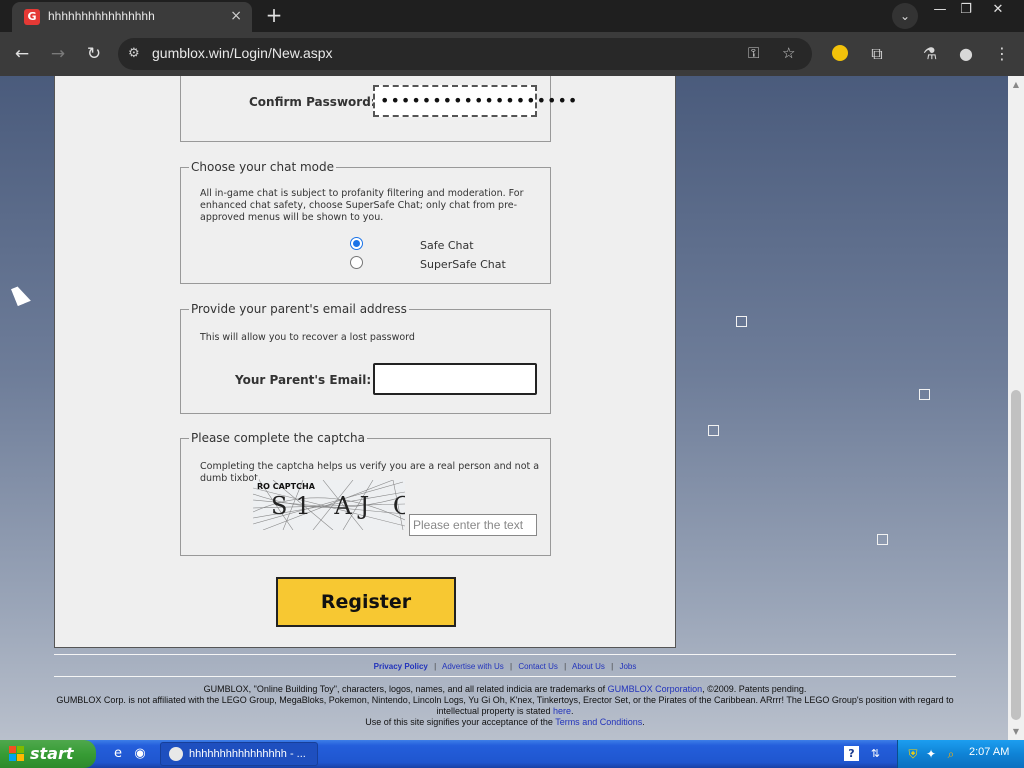 The image size is (1024, 768). Describe the element at coordinates (966, 53) in the screenshot. I see `profile-icon: ●` at that location.